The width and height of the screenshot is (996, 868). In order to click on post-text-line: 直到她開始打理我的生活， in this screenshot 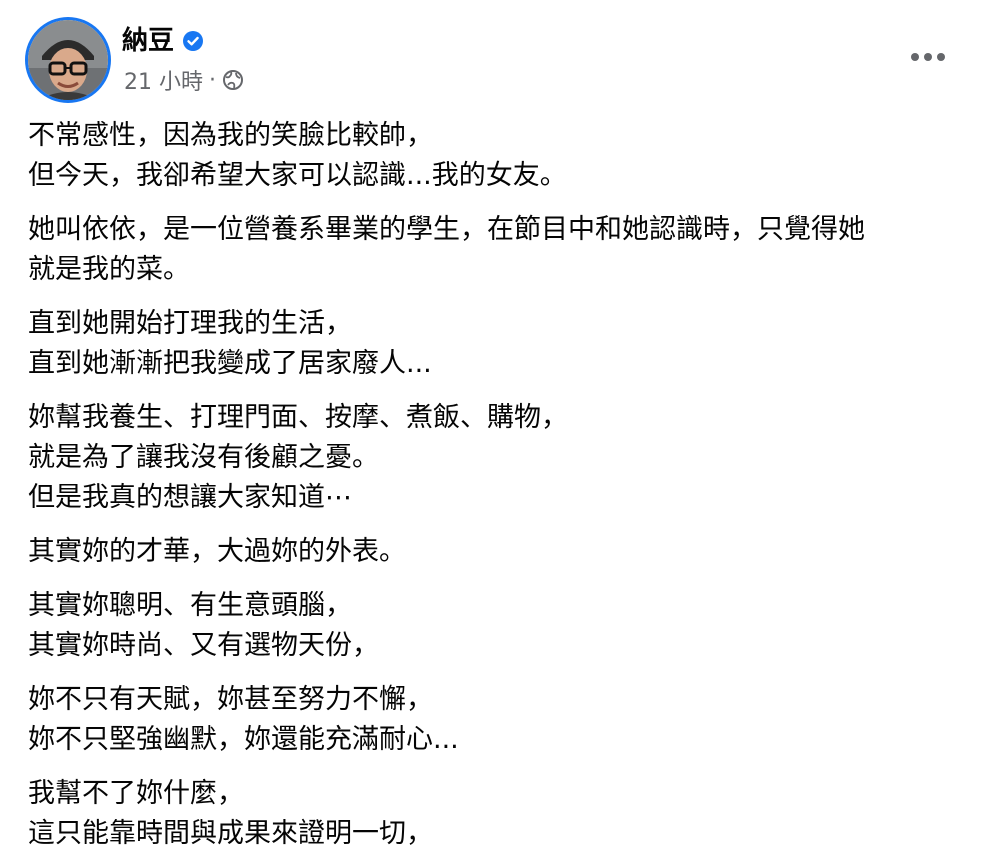, I will do `click(190, 323)`.